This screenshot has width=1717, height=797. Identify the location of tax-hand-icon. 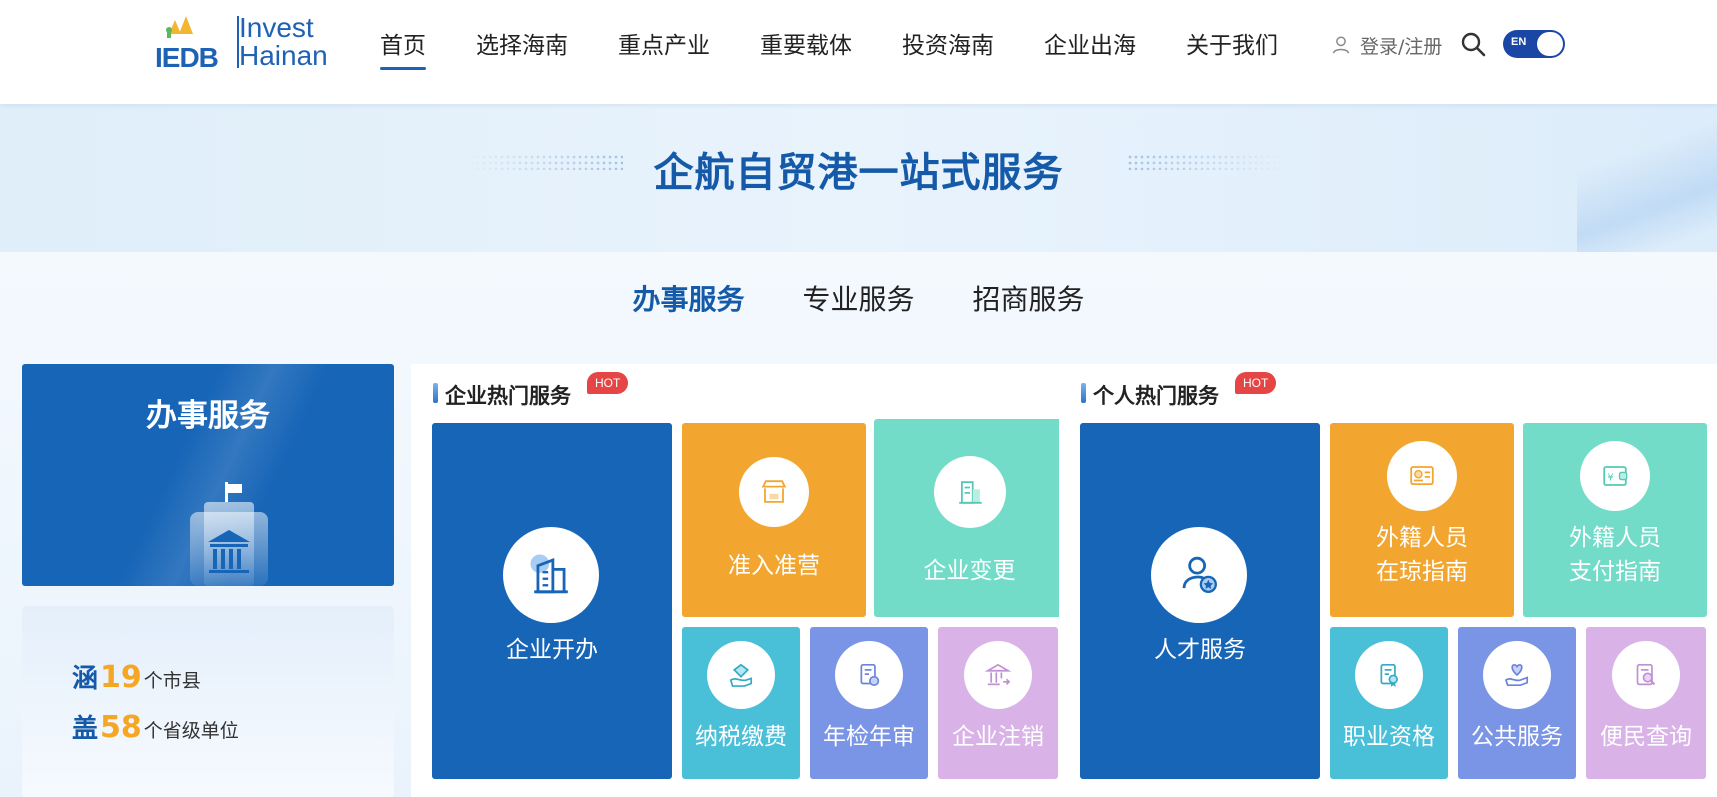
(741, 675).